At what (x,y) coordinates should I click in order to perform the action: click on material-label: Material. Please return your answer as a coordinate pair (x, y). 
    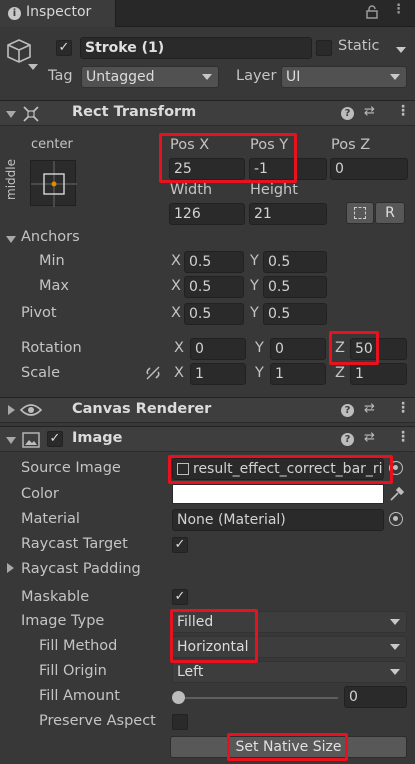
    Looking at the image, I should click on (50, 519).